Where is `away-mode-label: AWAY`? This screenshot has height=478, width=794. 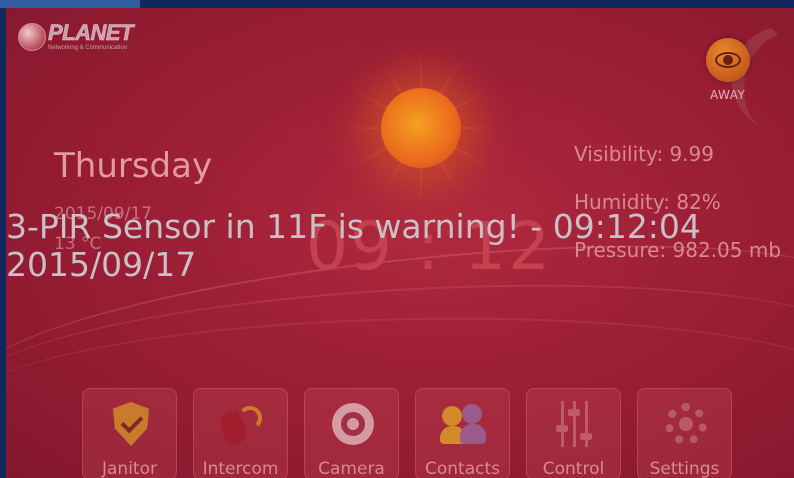
away-mode-label: AWAY is located at coordinates (728, 95).